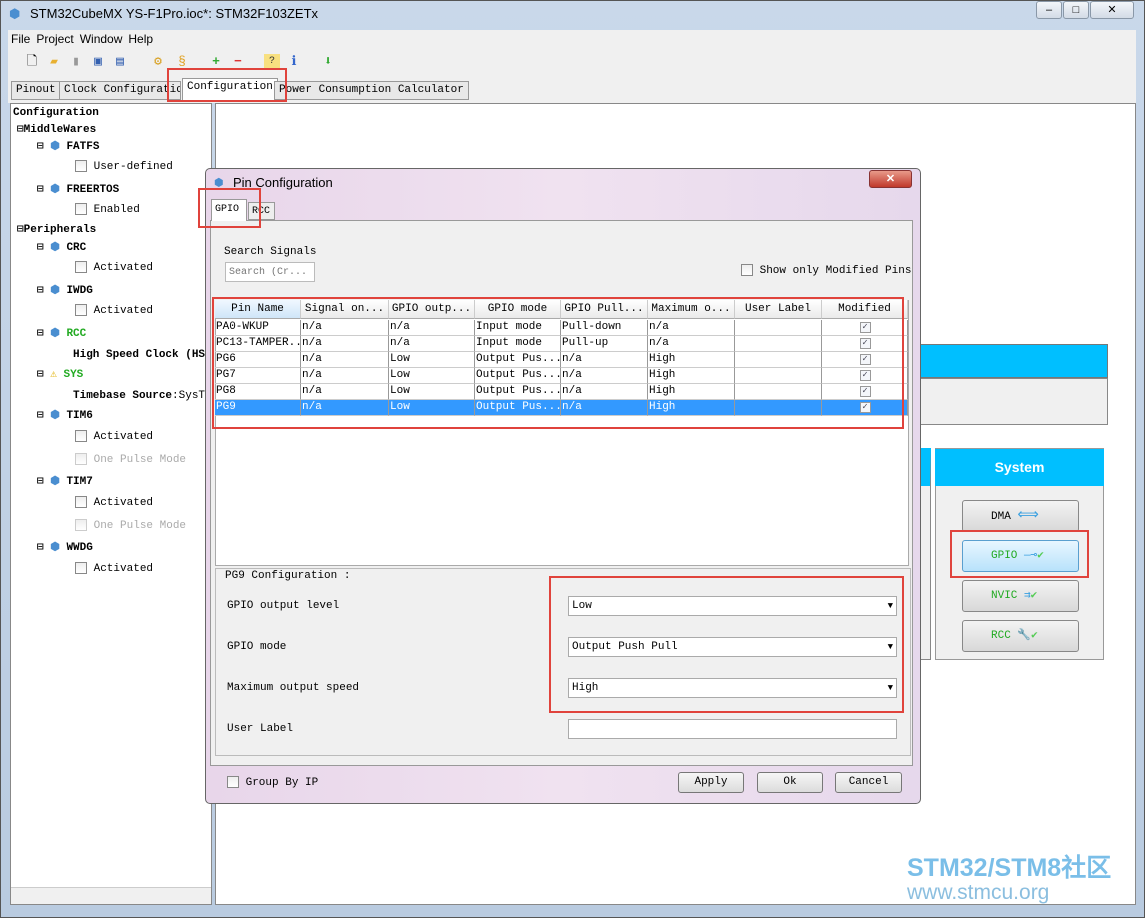 The width and height of the screenshot is (1145, 918). What do you see at coordinates (60, 374) in the screenshot?
I see `tree-sys: ⊟ ⚠ SYS` at bounding box center [60, 374].